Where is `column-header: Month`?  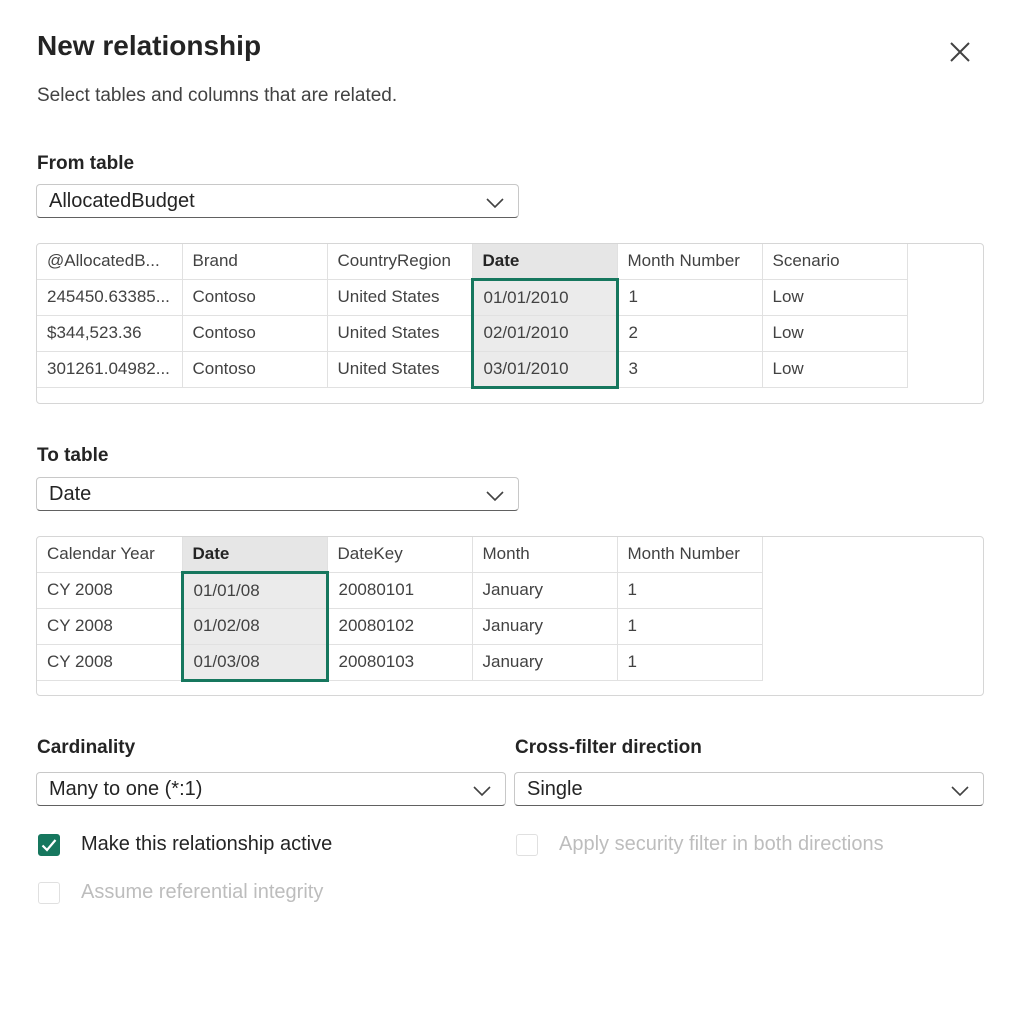 column-header: Month is located at coordinates (544, 555).